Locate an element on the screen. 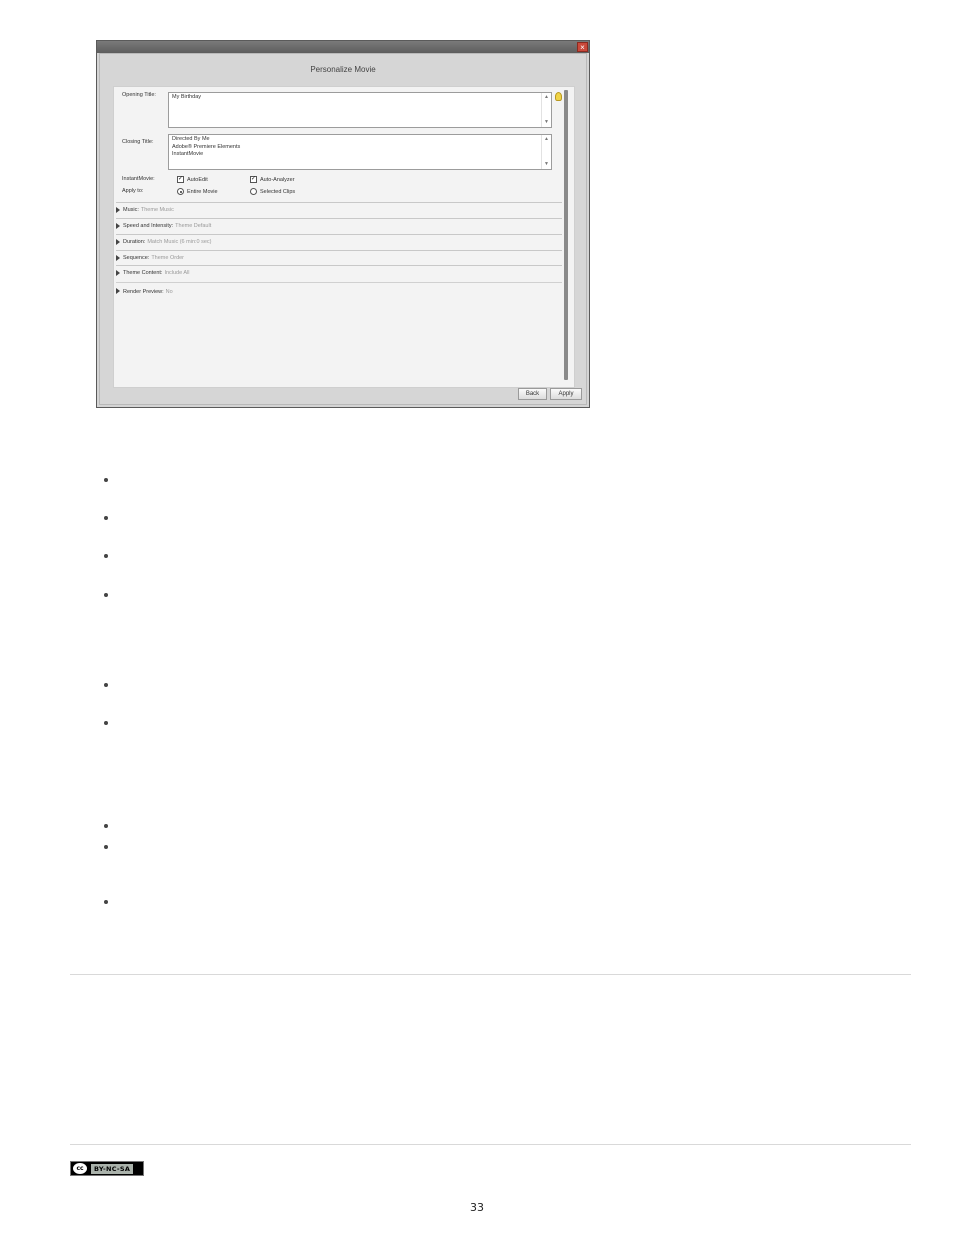  apply-button: Apply is located at coordinates (566, 394).